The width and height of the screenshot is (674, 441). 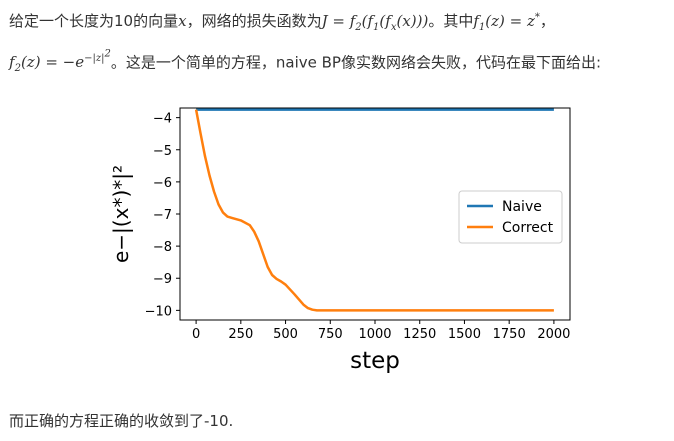 I want to click on x-tick-label: 750, so click(x=330, y=334).